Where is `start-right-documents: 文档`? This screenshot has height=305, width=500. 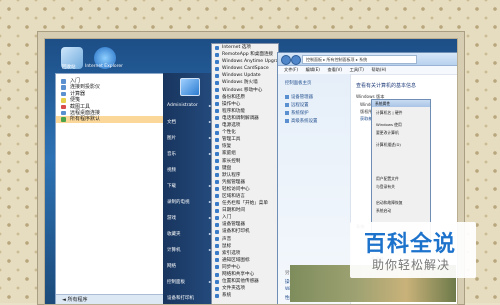 start-right-documents: 文档 is located at coordinates (171, 122).